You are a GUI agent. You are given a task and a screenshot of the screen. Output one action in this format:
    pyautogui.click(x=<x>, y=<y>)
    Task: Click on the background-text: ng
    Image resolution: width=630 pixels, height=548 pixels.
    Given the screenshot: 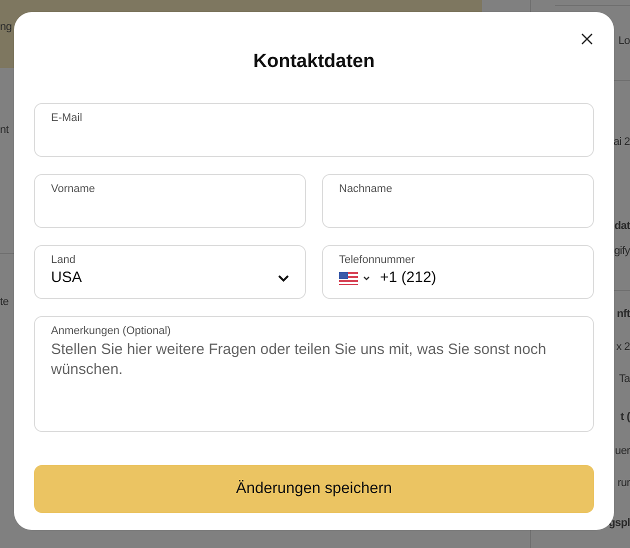 What is the action you would take?
    pyautogui.click(x=6, y=27)
    